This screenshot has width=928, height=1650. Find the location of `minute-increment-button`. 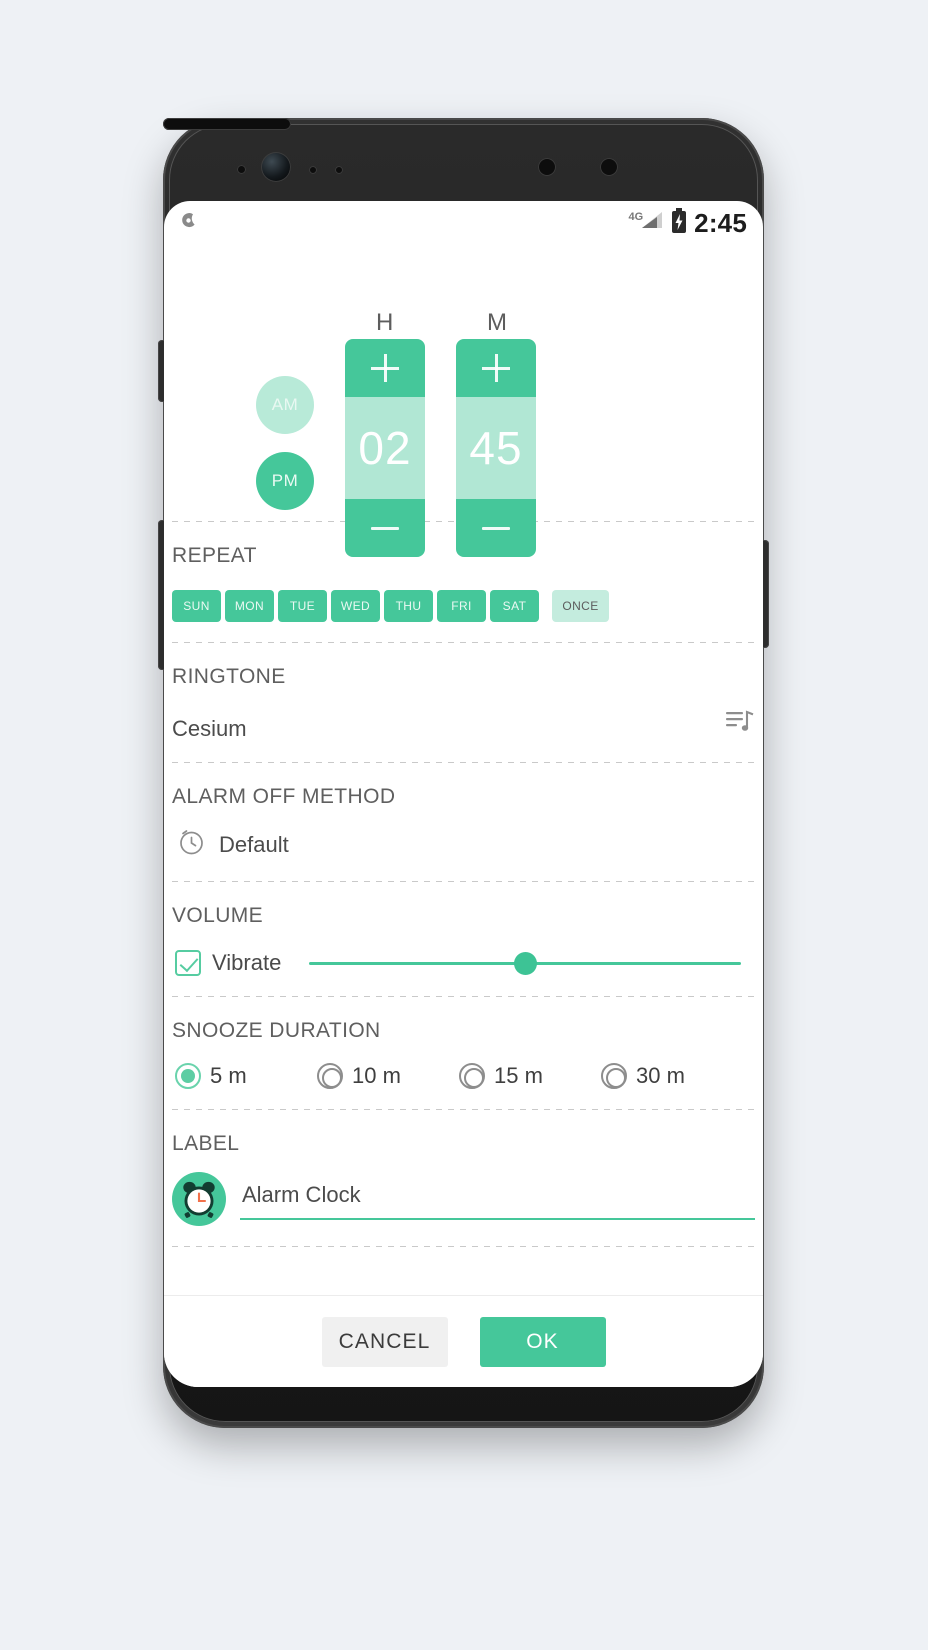

minute-increment-button is located at coordinates (496, 368).